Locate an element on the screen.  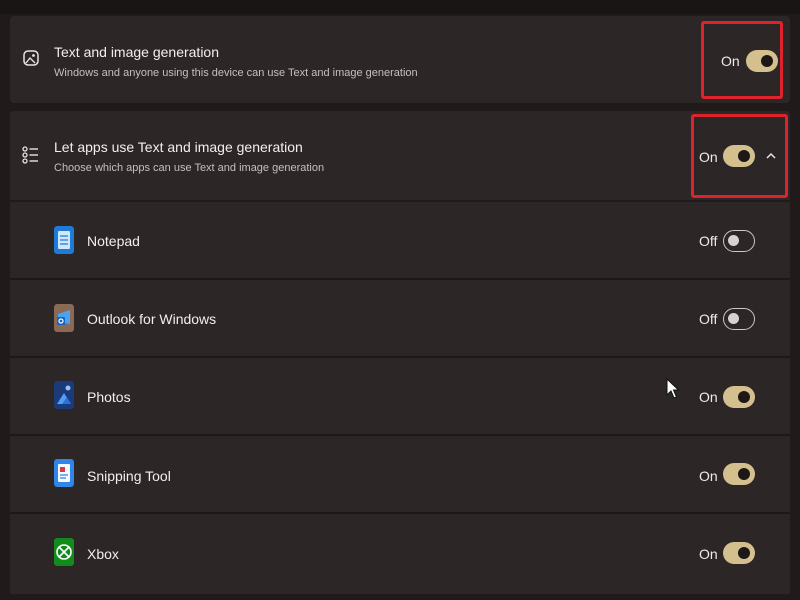
image-icon is located at coordinates (31, 58).